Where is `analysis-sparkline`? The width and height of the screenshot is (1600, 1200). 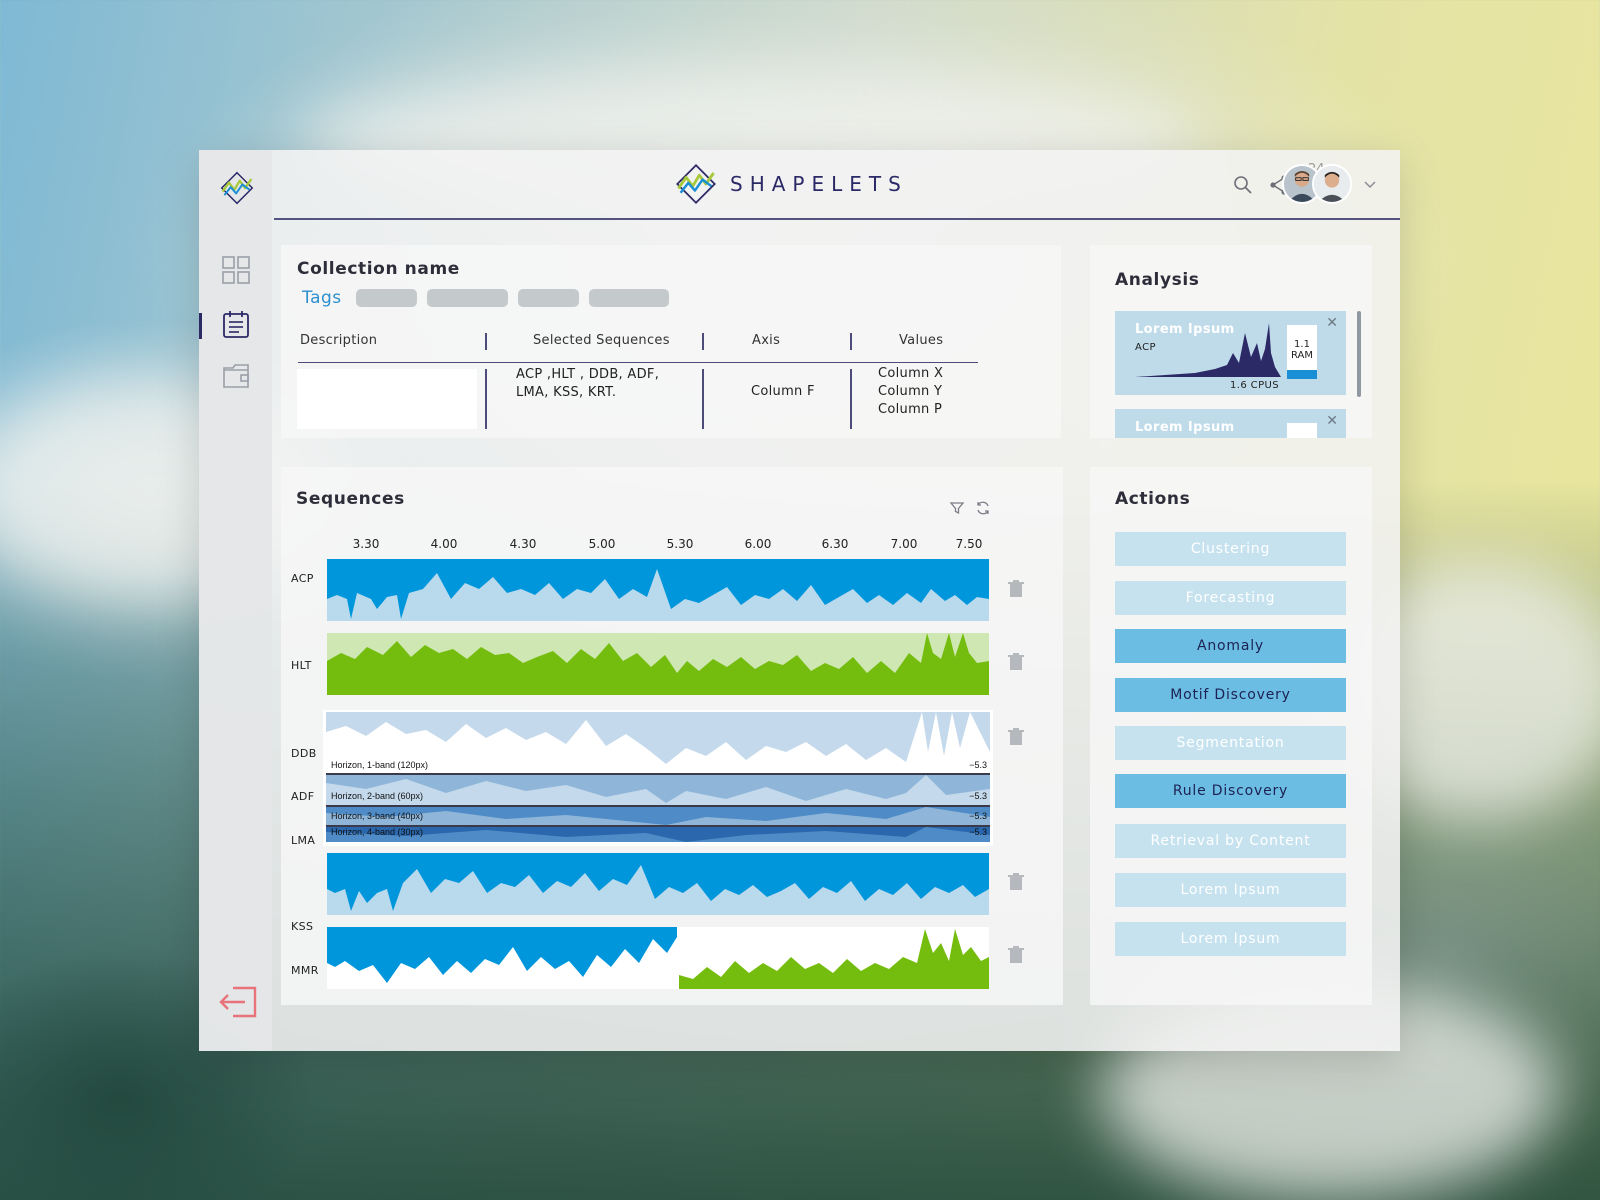
analysis-sparkline is located at coordinates (1208, 350).